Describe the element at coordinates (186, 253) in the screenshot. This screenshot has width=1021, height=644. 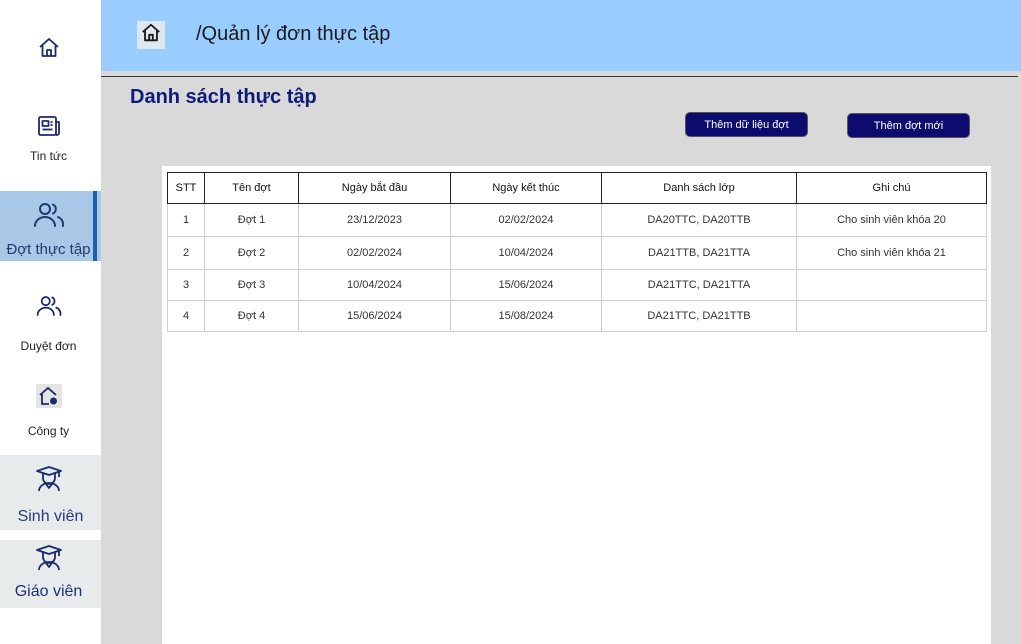
I see `table-cell: 2` at that location.